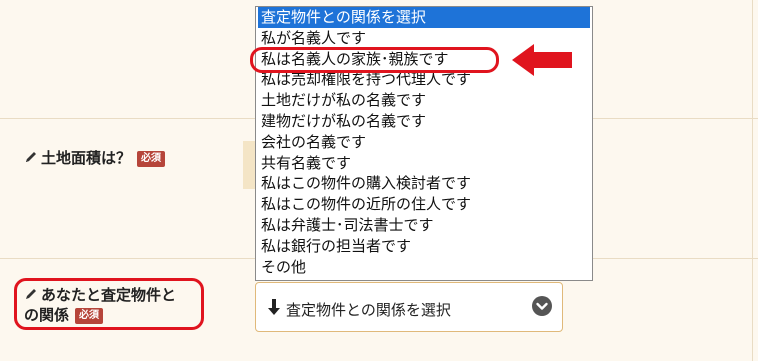 The width and height of the screenshot is (758, 361). I want to click on dropdown-option: 建物だけが私の名義です, so click(424, 121).